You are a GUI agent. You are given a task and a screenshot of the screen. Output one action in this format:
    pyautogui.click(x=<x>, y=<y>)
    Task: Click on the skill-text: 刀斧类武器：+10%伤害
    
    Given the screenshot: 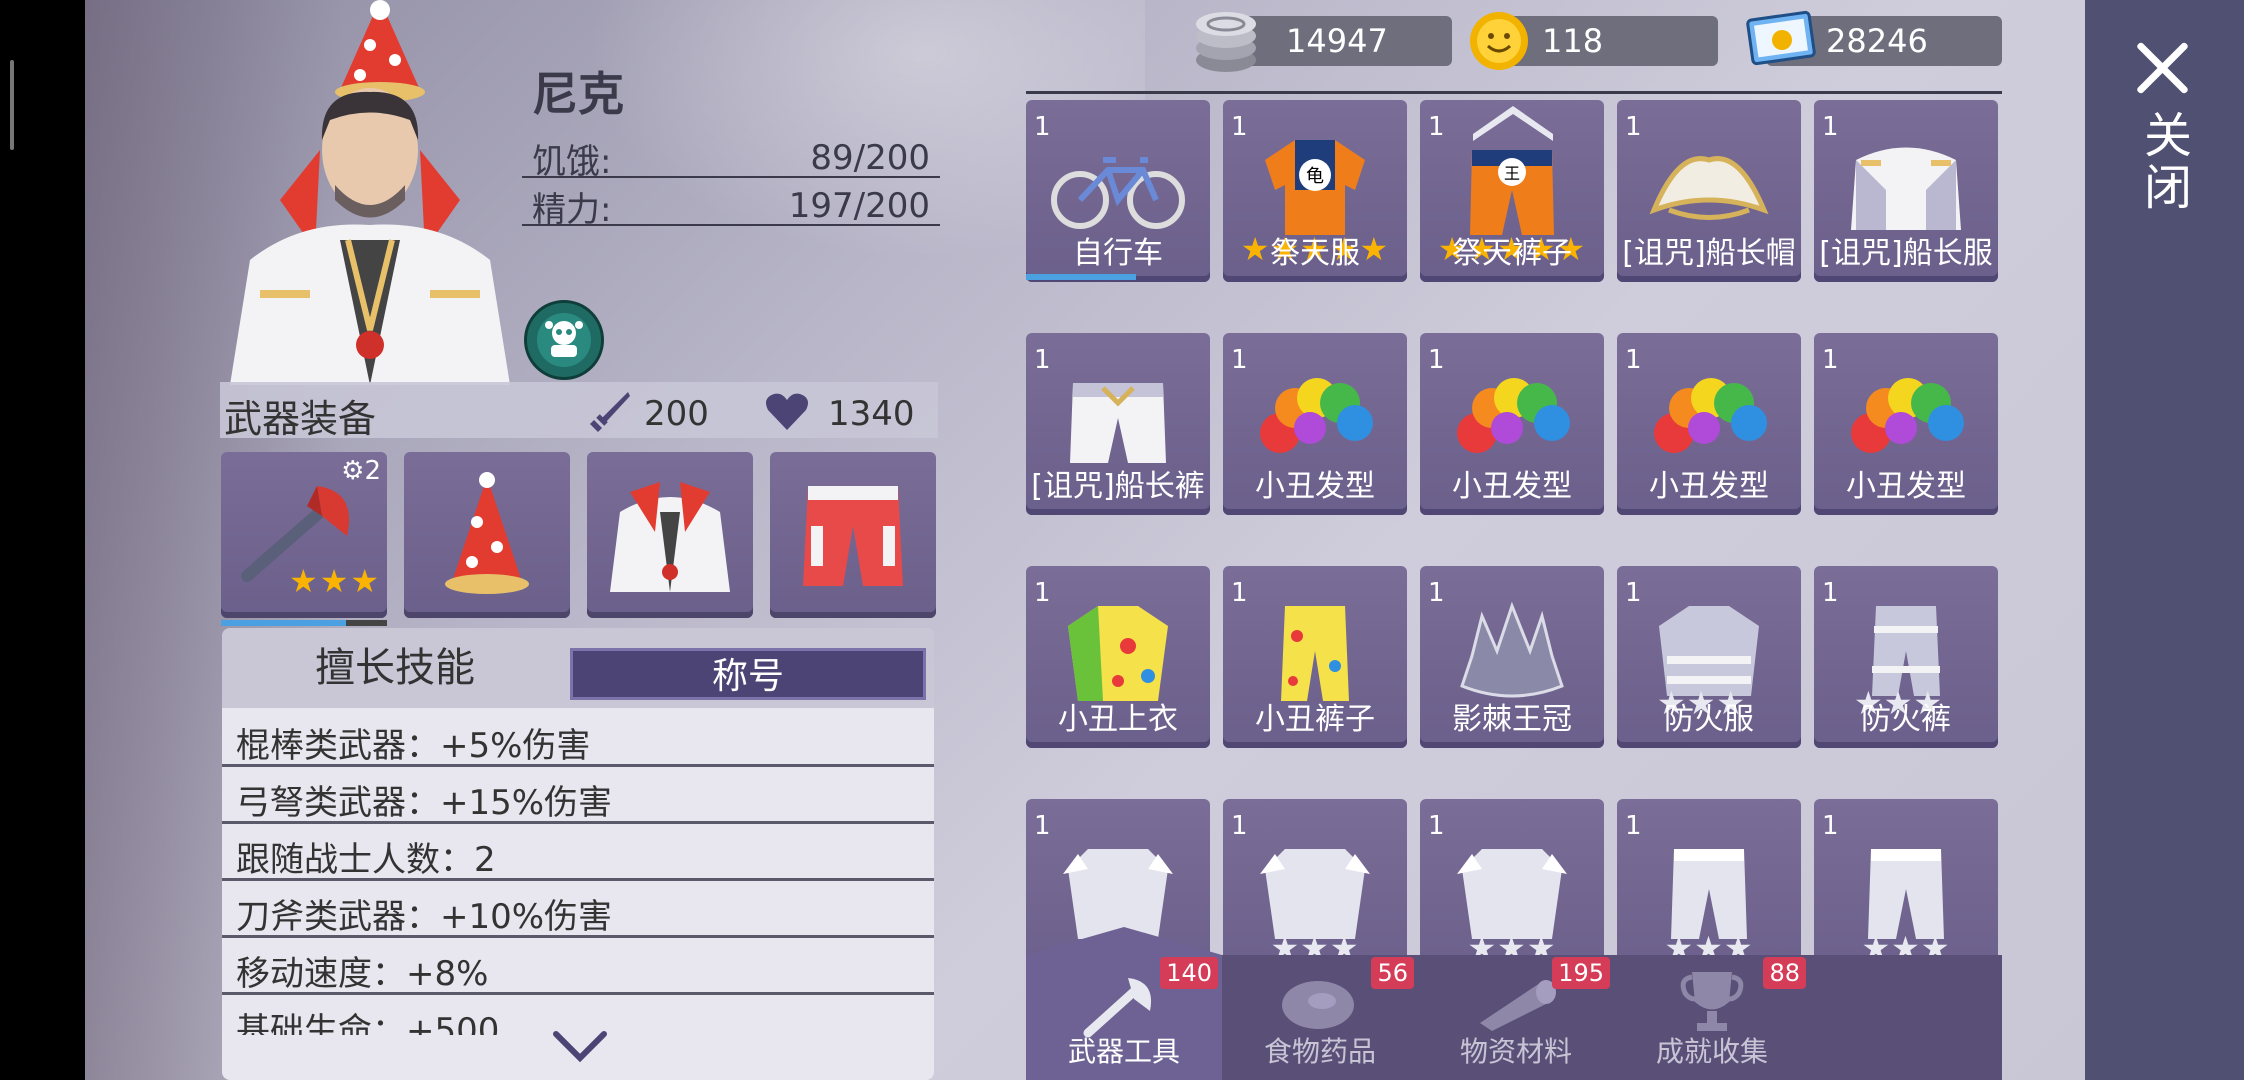 What is the action you would take?
    pyautogui.click(x=424, y=917)
    